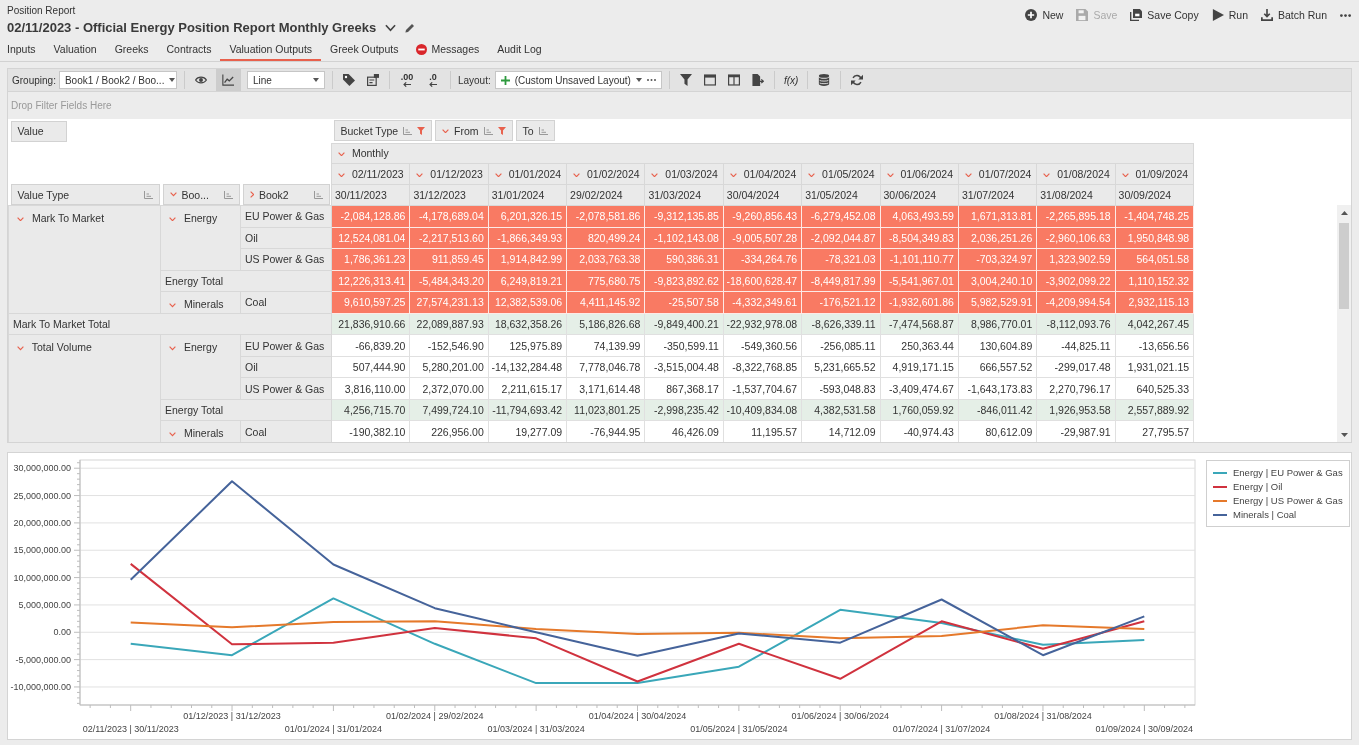 The image size is (1359, 745). Describe the element at coordinates (42, 10) in the screenshot. I see `app-title: Position Report` at that location.